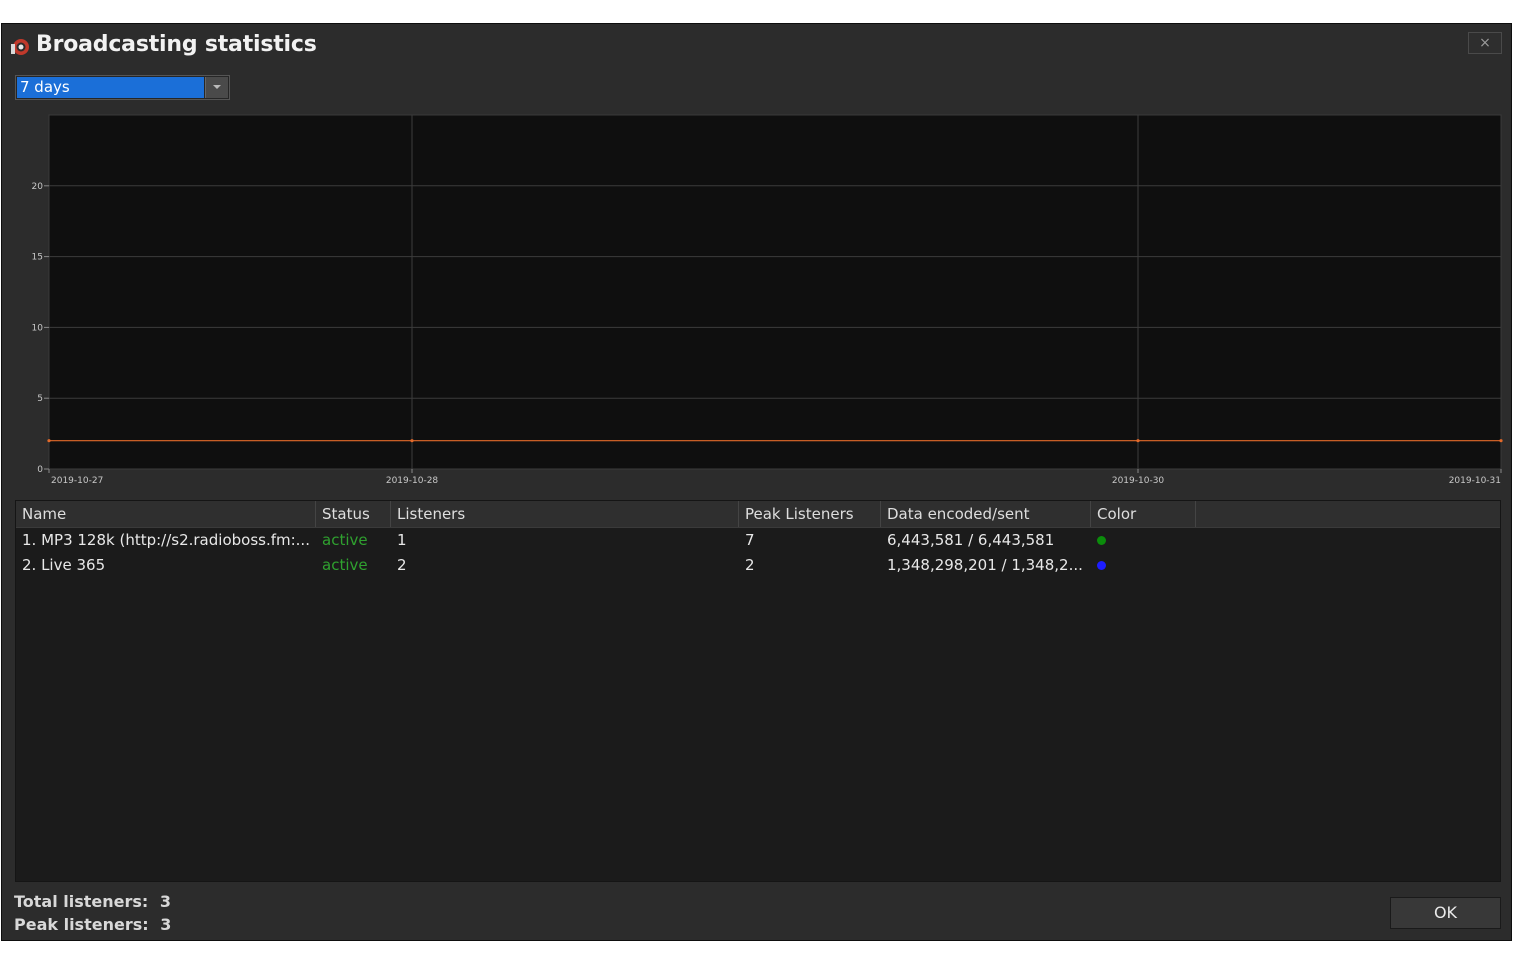 This screenshot has width=1514, height=966. I want to click on total-listeners-line: Total listeners: 3, so click(92, 901).